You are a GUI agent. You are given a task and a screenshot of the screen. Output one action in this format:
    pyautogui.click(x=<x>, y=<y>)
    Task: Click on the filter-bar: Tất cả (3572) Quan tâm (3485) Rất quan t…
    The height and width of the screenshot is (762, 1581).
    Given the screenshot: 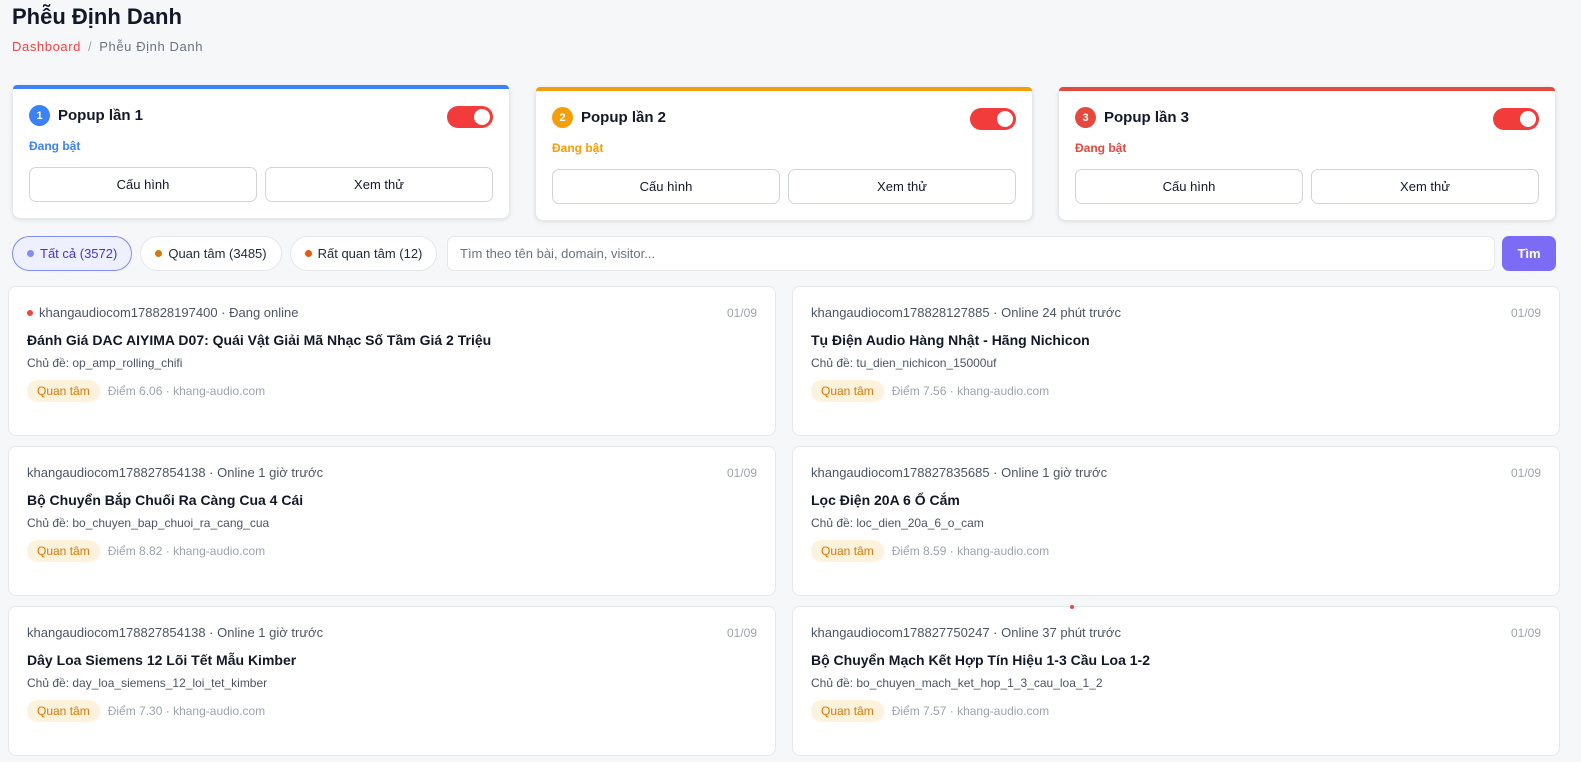 What is the action you would take?
    pyautogui.click(x=225, y=253)
    